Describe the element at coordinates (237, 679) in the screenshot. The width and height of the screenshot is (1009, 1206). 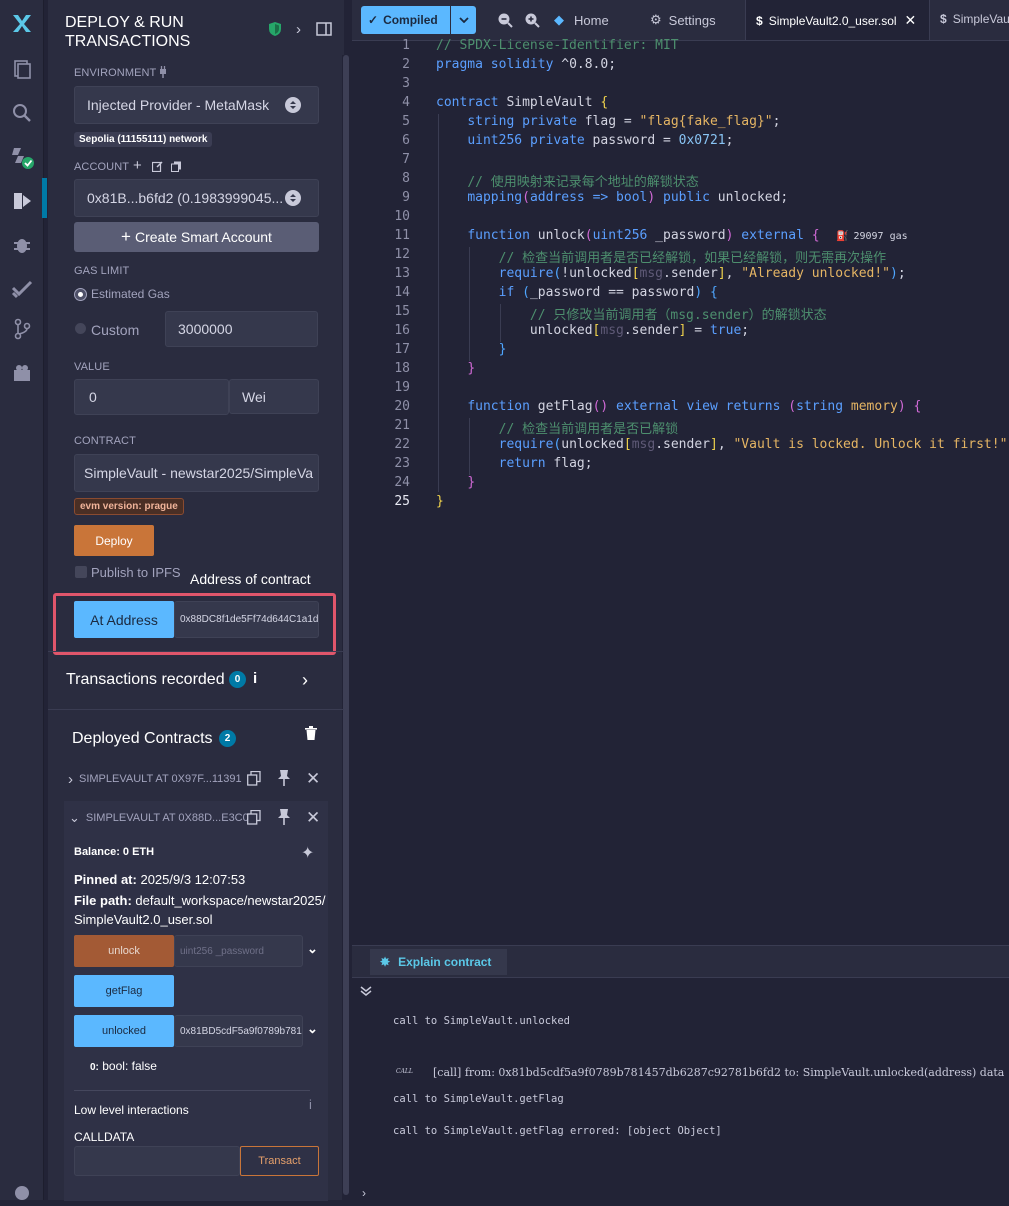
I see `transactions-count-badge: 0` at that location.